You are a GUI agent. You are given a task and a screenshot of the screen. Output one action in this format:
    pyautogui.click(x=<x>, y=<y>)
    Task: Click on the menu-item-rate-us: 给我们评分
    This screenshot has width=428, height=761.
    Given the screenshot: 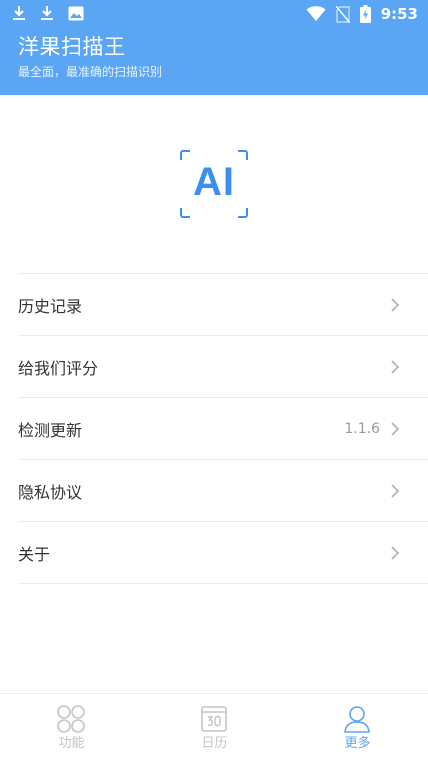 What is the action you would take?
    pyautogui.click(x=223, y=367)
    